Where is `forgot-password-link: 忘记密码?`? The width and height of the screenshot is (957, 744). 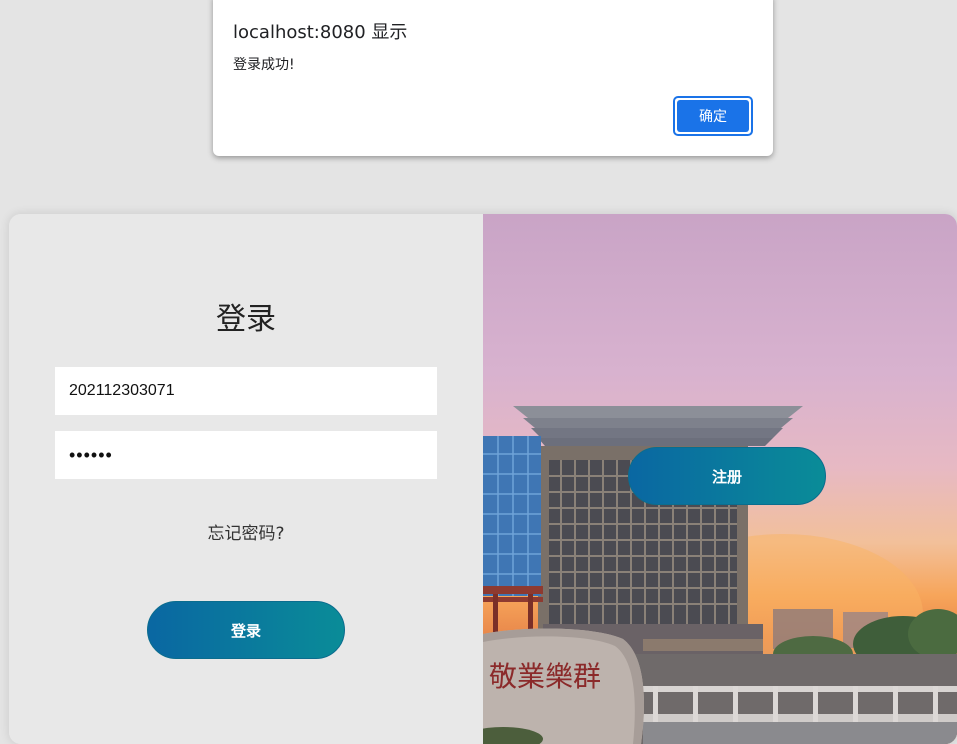 forgot-password-link: 忘记密码? is located at coordinates (246, 531).